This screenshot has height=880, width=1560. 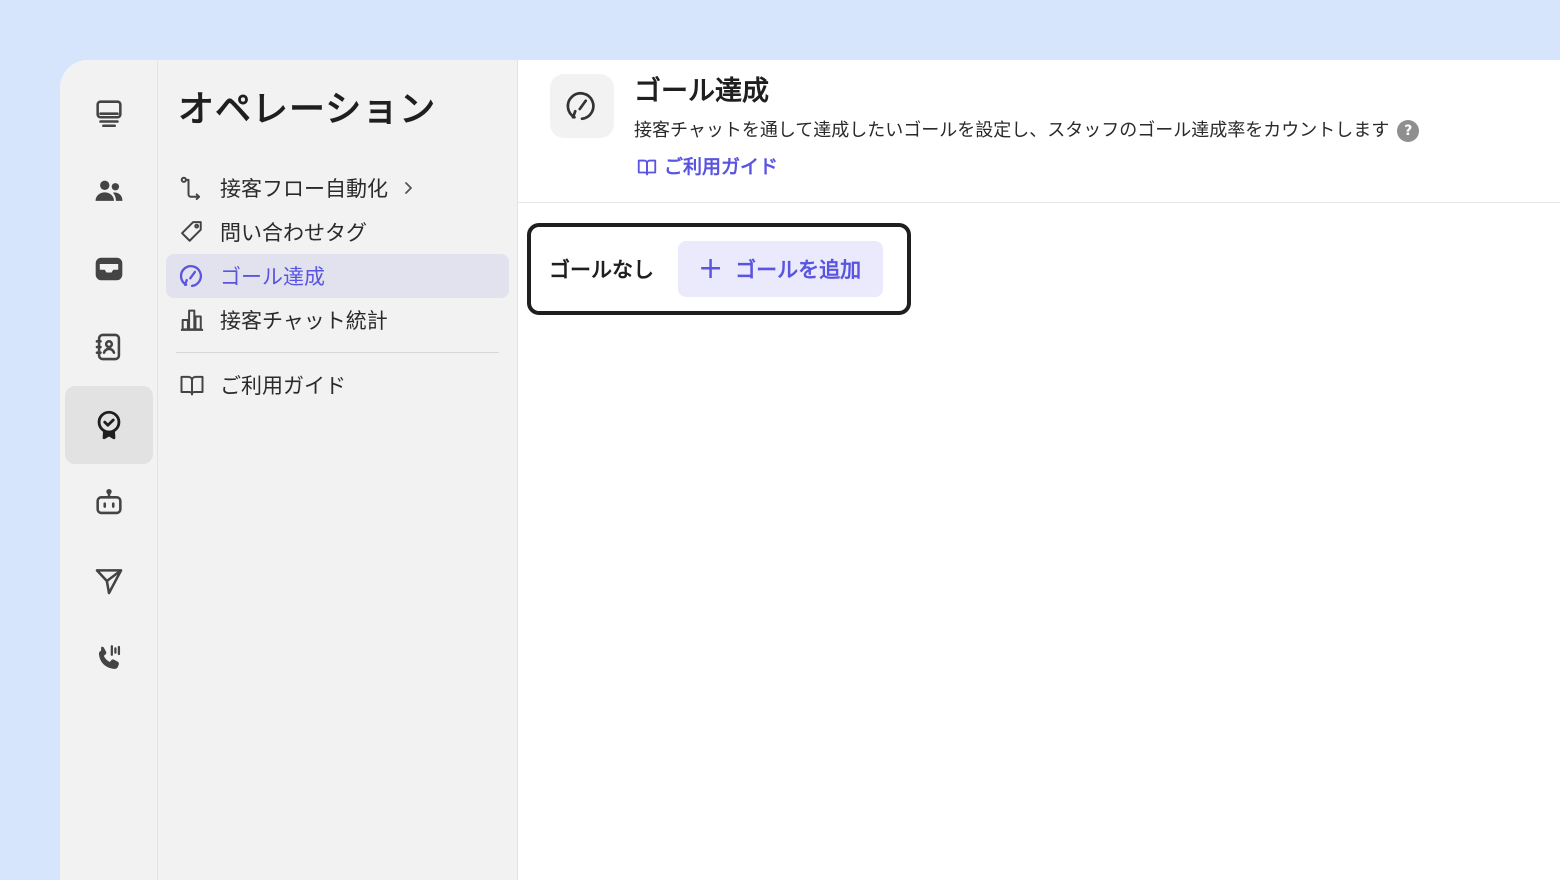 I want to click on sidebar-item-chat-stats: 接客チャット統計, so click(x=337, y=320).